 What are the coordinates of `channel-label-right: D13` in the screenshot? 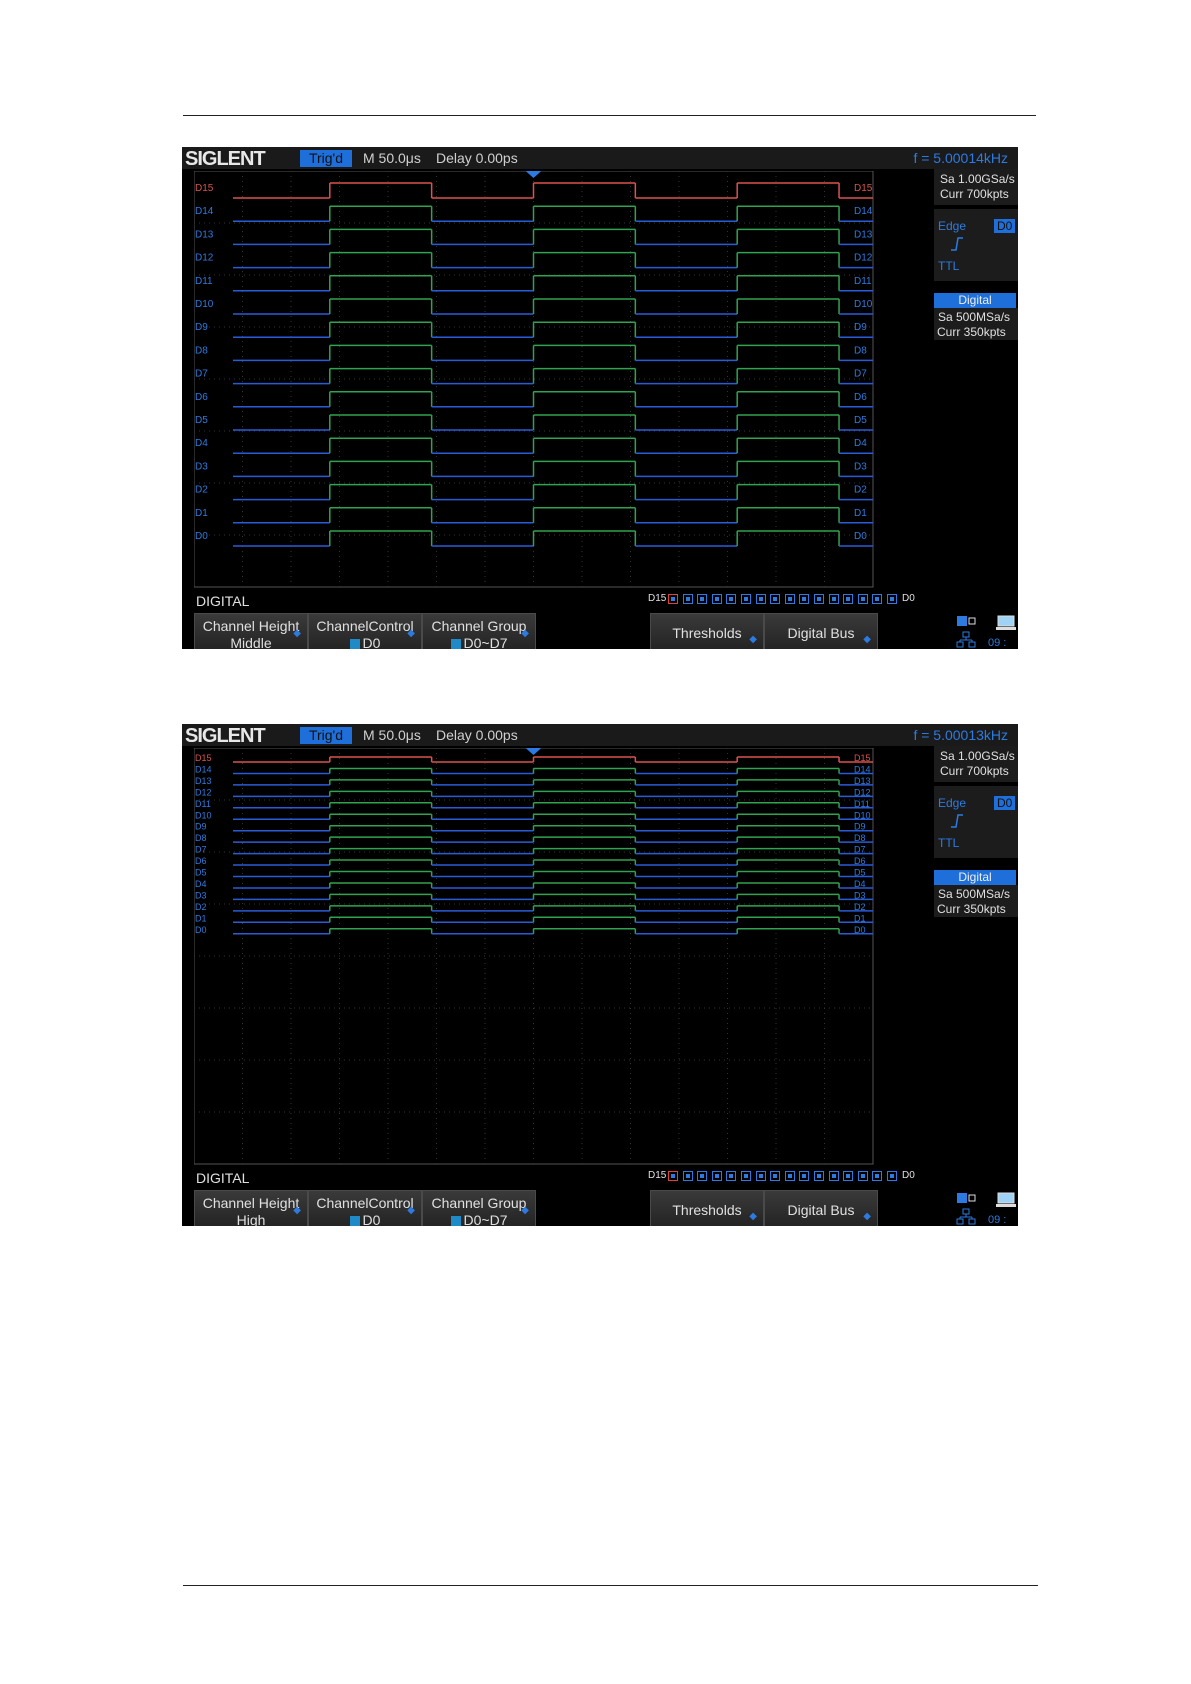 It's located at (862, 781).